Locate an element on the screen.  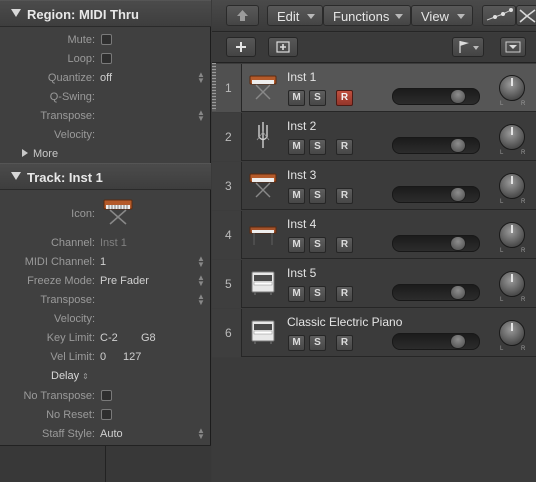
delay-label: Delay is located at coordinates (65, 376).